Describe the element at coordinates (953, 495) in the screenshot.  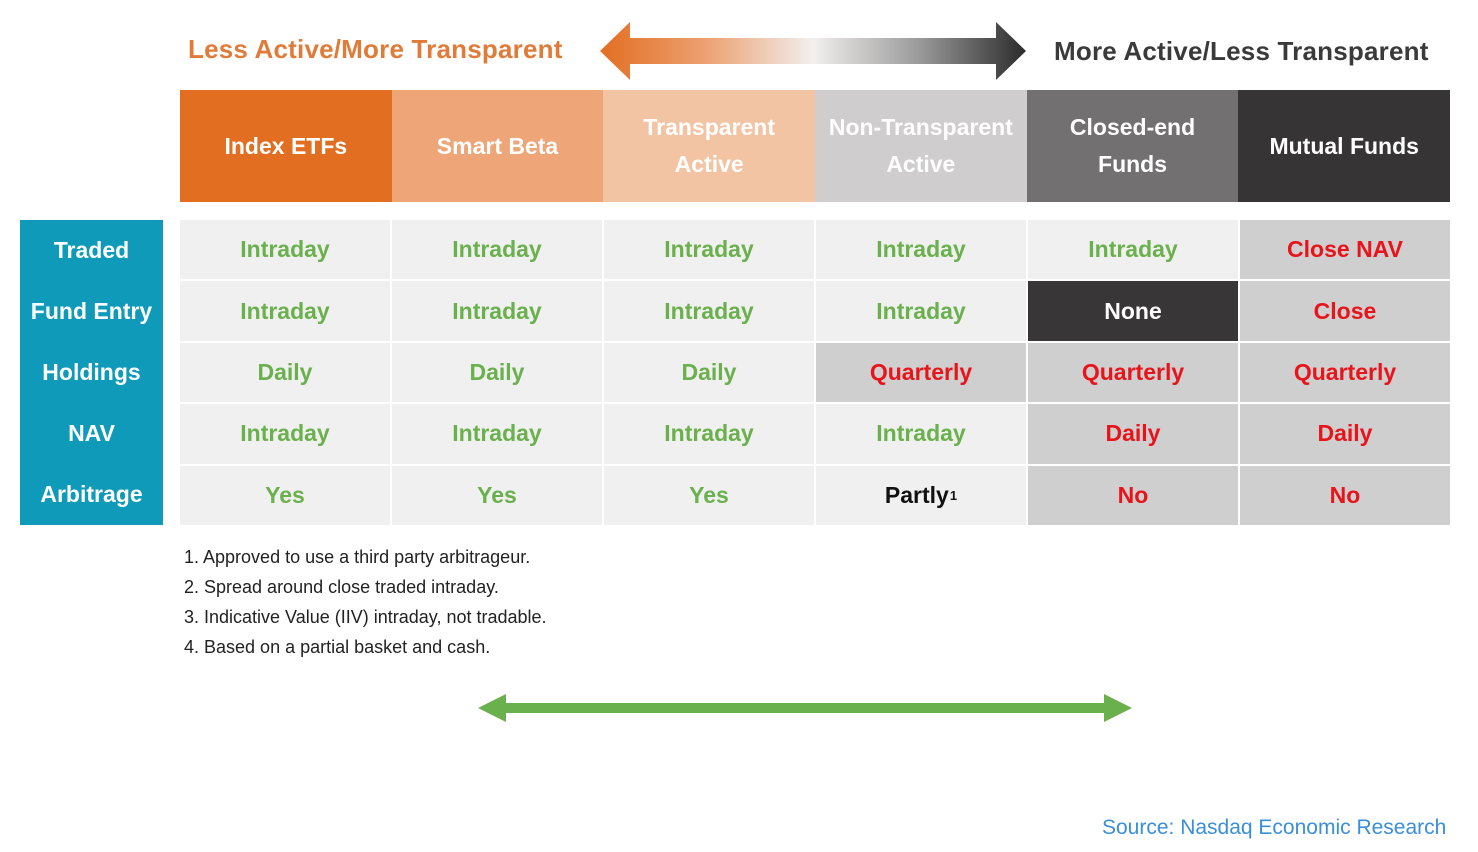
I see `footnote-marker: 1` at that location.